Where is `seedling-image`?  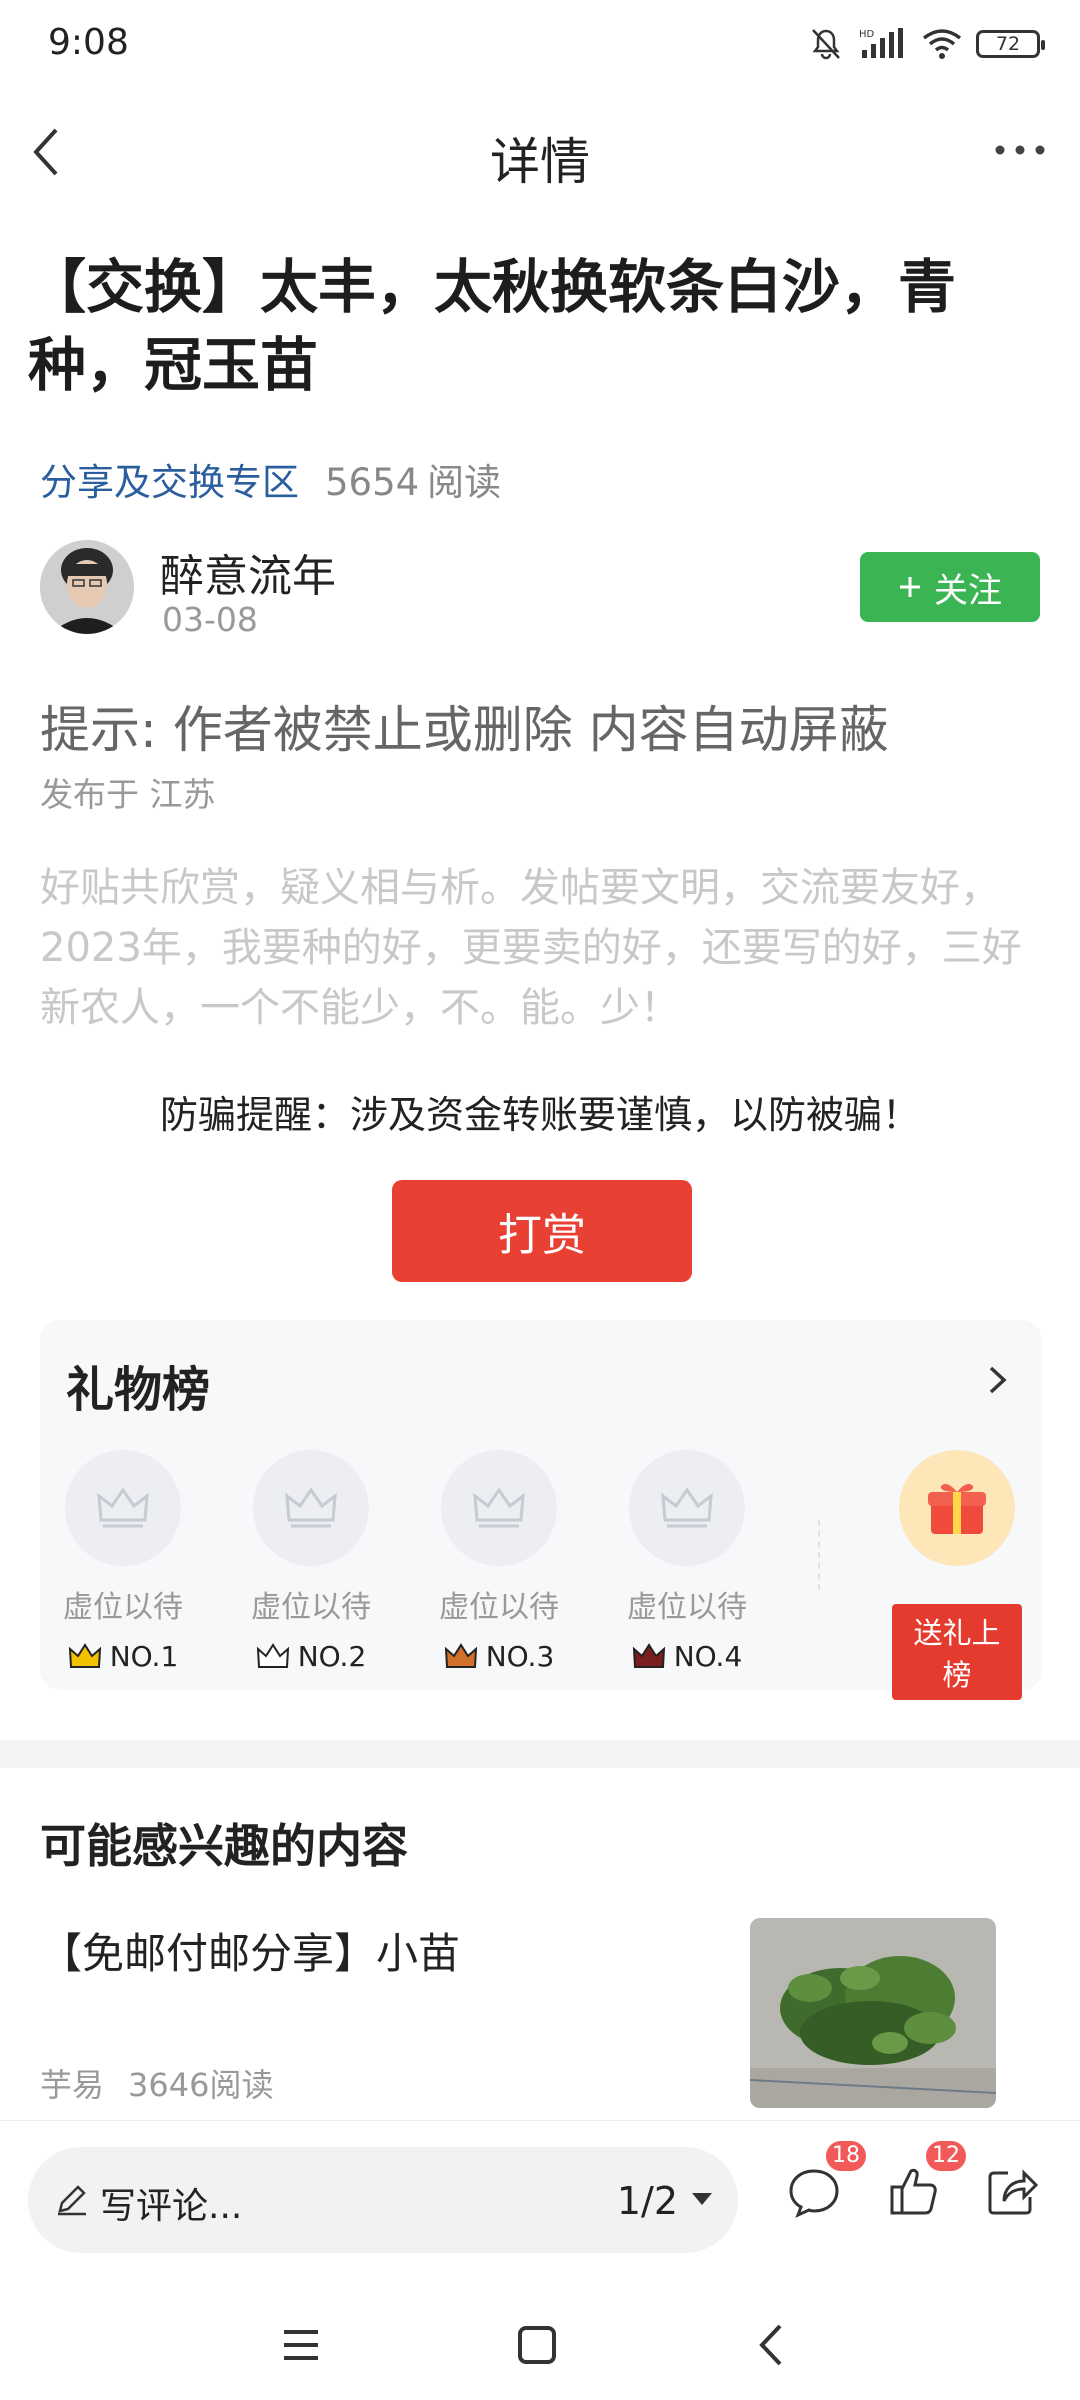 seedling-image is located at coordinates (873, 2013).